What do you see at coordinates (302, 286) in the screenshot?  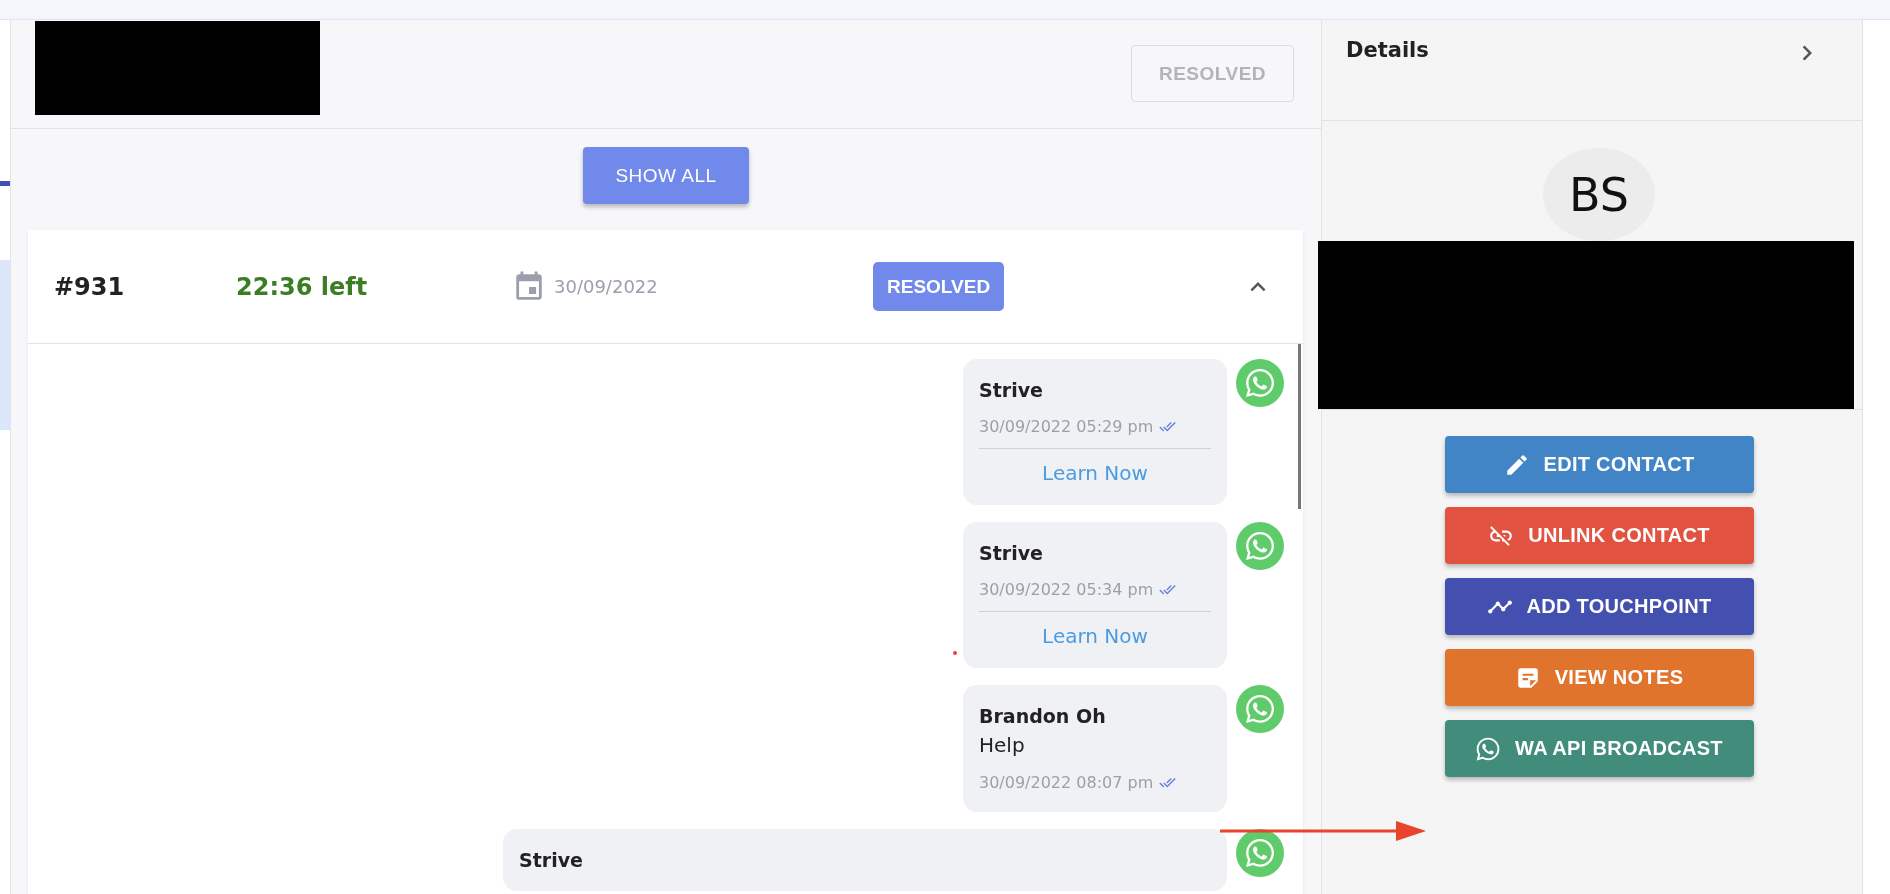 I see `time-left: 22:36 left` at bounding box center [302, 286].